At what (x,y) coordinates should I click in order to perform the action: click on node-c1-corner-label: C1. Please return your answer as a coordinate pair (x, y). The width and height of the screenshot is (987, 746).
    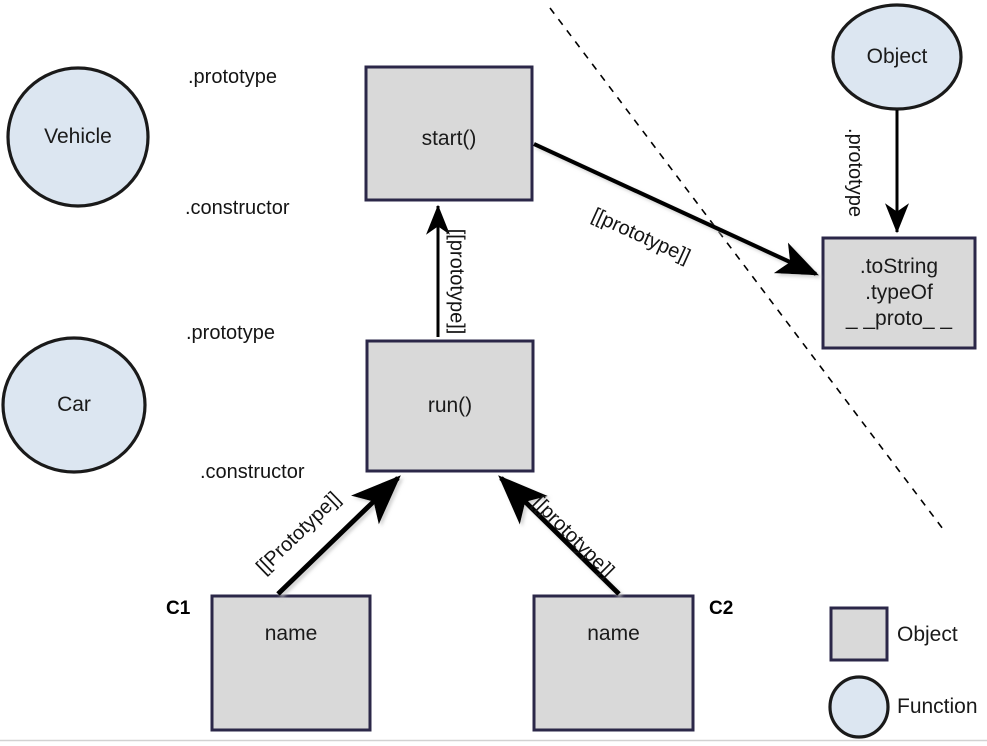
    Looking at the image, I should click on (178, 608).